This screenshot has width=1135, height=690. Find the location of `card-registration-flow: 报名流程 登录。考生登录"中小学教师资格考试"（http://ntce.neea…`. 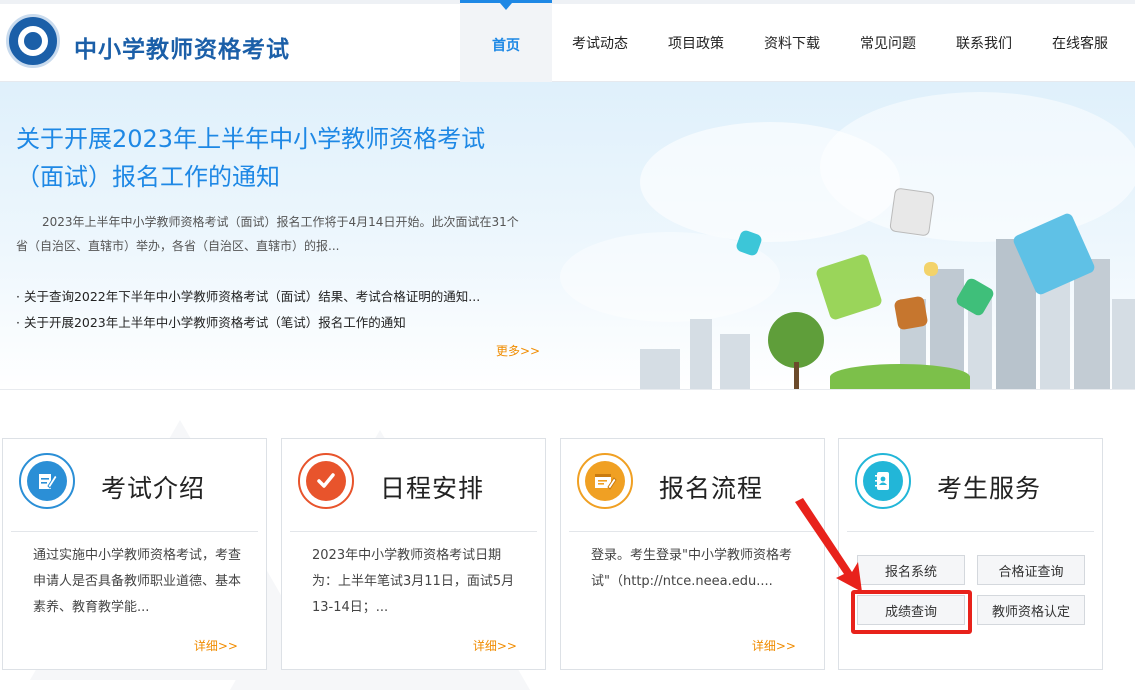

card-registration-flow: 报名流程 登录。考生登录"中小学教师资格考试"（http://ntce.neea… is located at coordinates (692, 554).